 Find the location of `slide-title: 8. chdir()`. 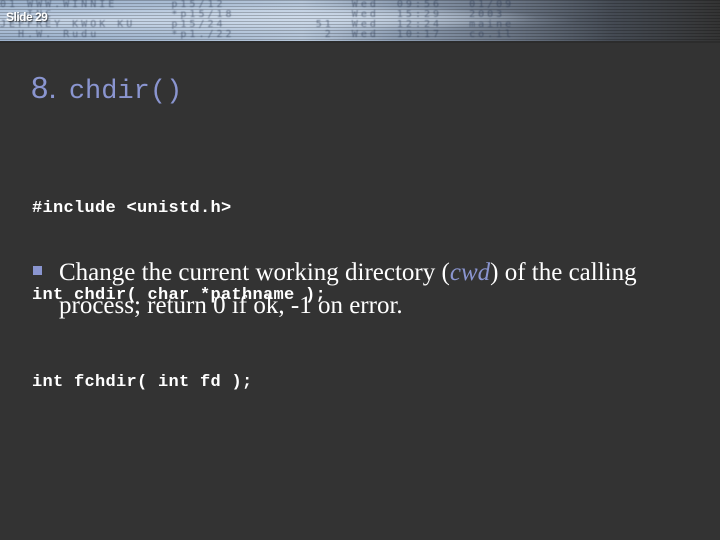

slide-title: 8. chdir() is located at coordinates (106, 88).